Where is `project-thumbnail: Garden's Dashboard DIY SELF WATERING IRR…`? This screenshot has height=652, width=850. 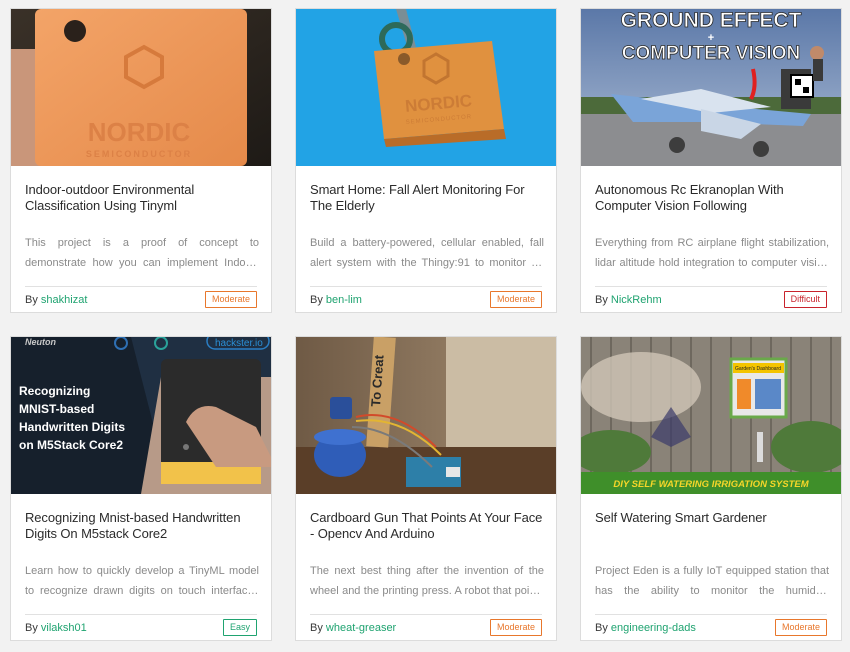 project-thumbnail: Garden's Dashboard DIY SELF WATERING IRR… is located at coordinates (711, 415).